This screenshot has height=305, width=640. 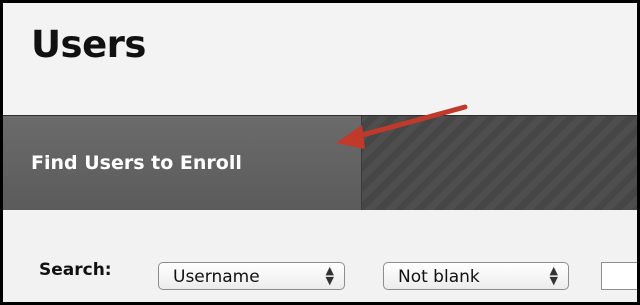 What do you see at coordinates (439, 277) in the screenshot?
I see `search-operator-select-value: Not blank` at bounding box center [439, 277].